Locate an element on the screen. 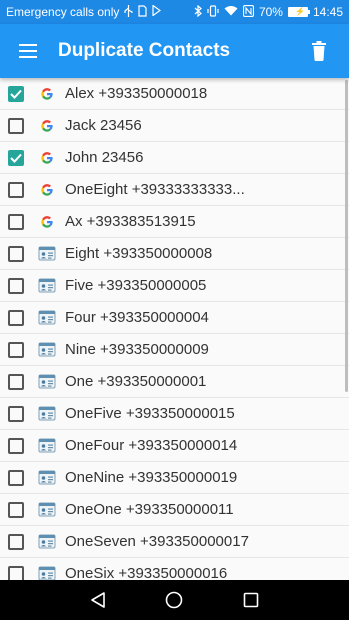 The height and width of the screenshot is (620, 349). contact-row: Eight +393350000008 is located at coordinates (174, 254).